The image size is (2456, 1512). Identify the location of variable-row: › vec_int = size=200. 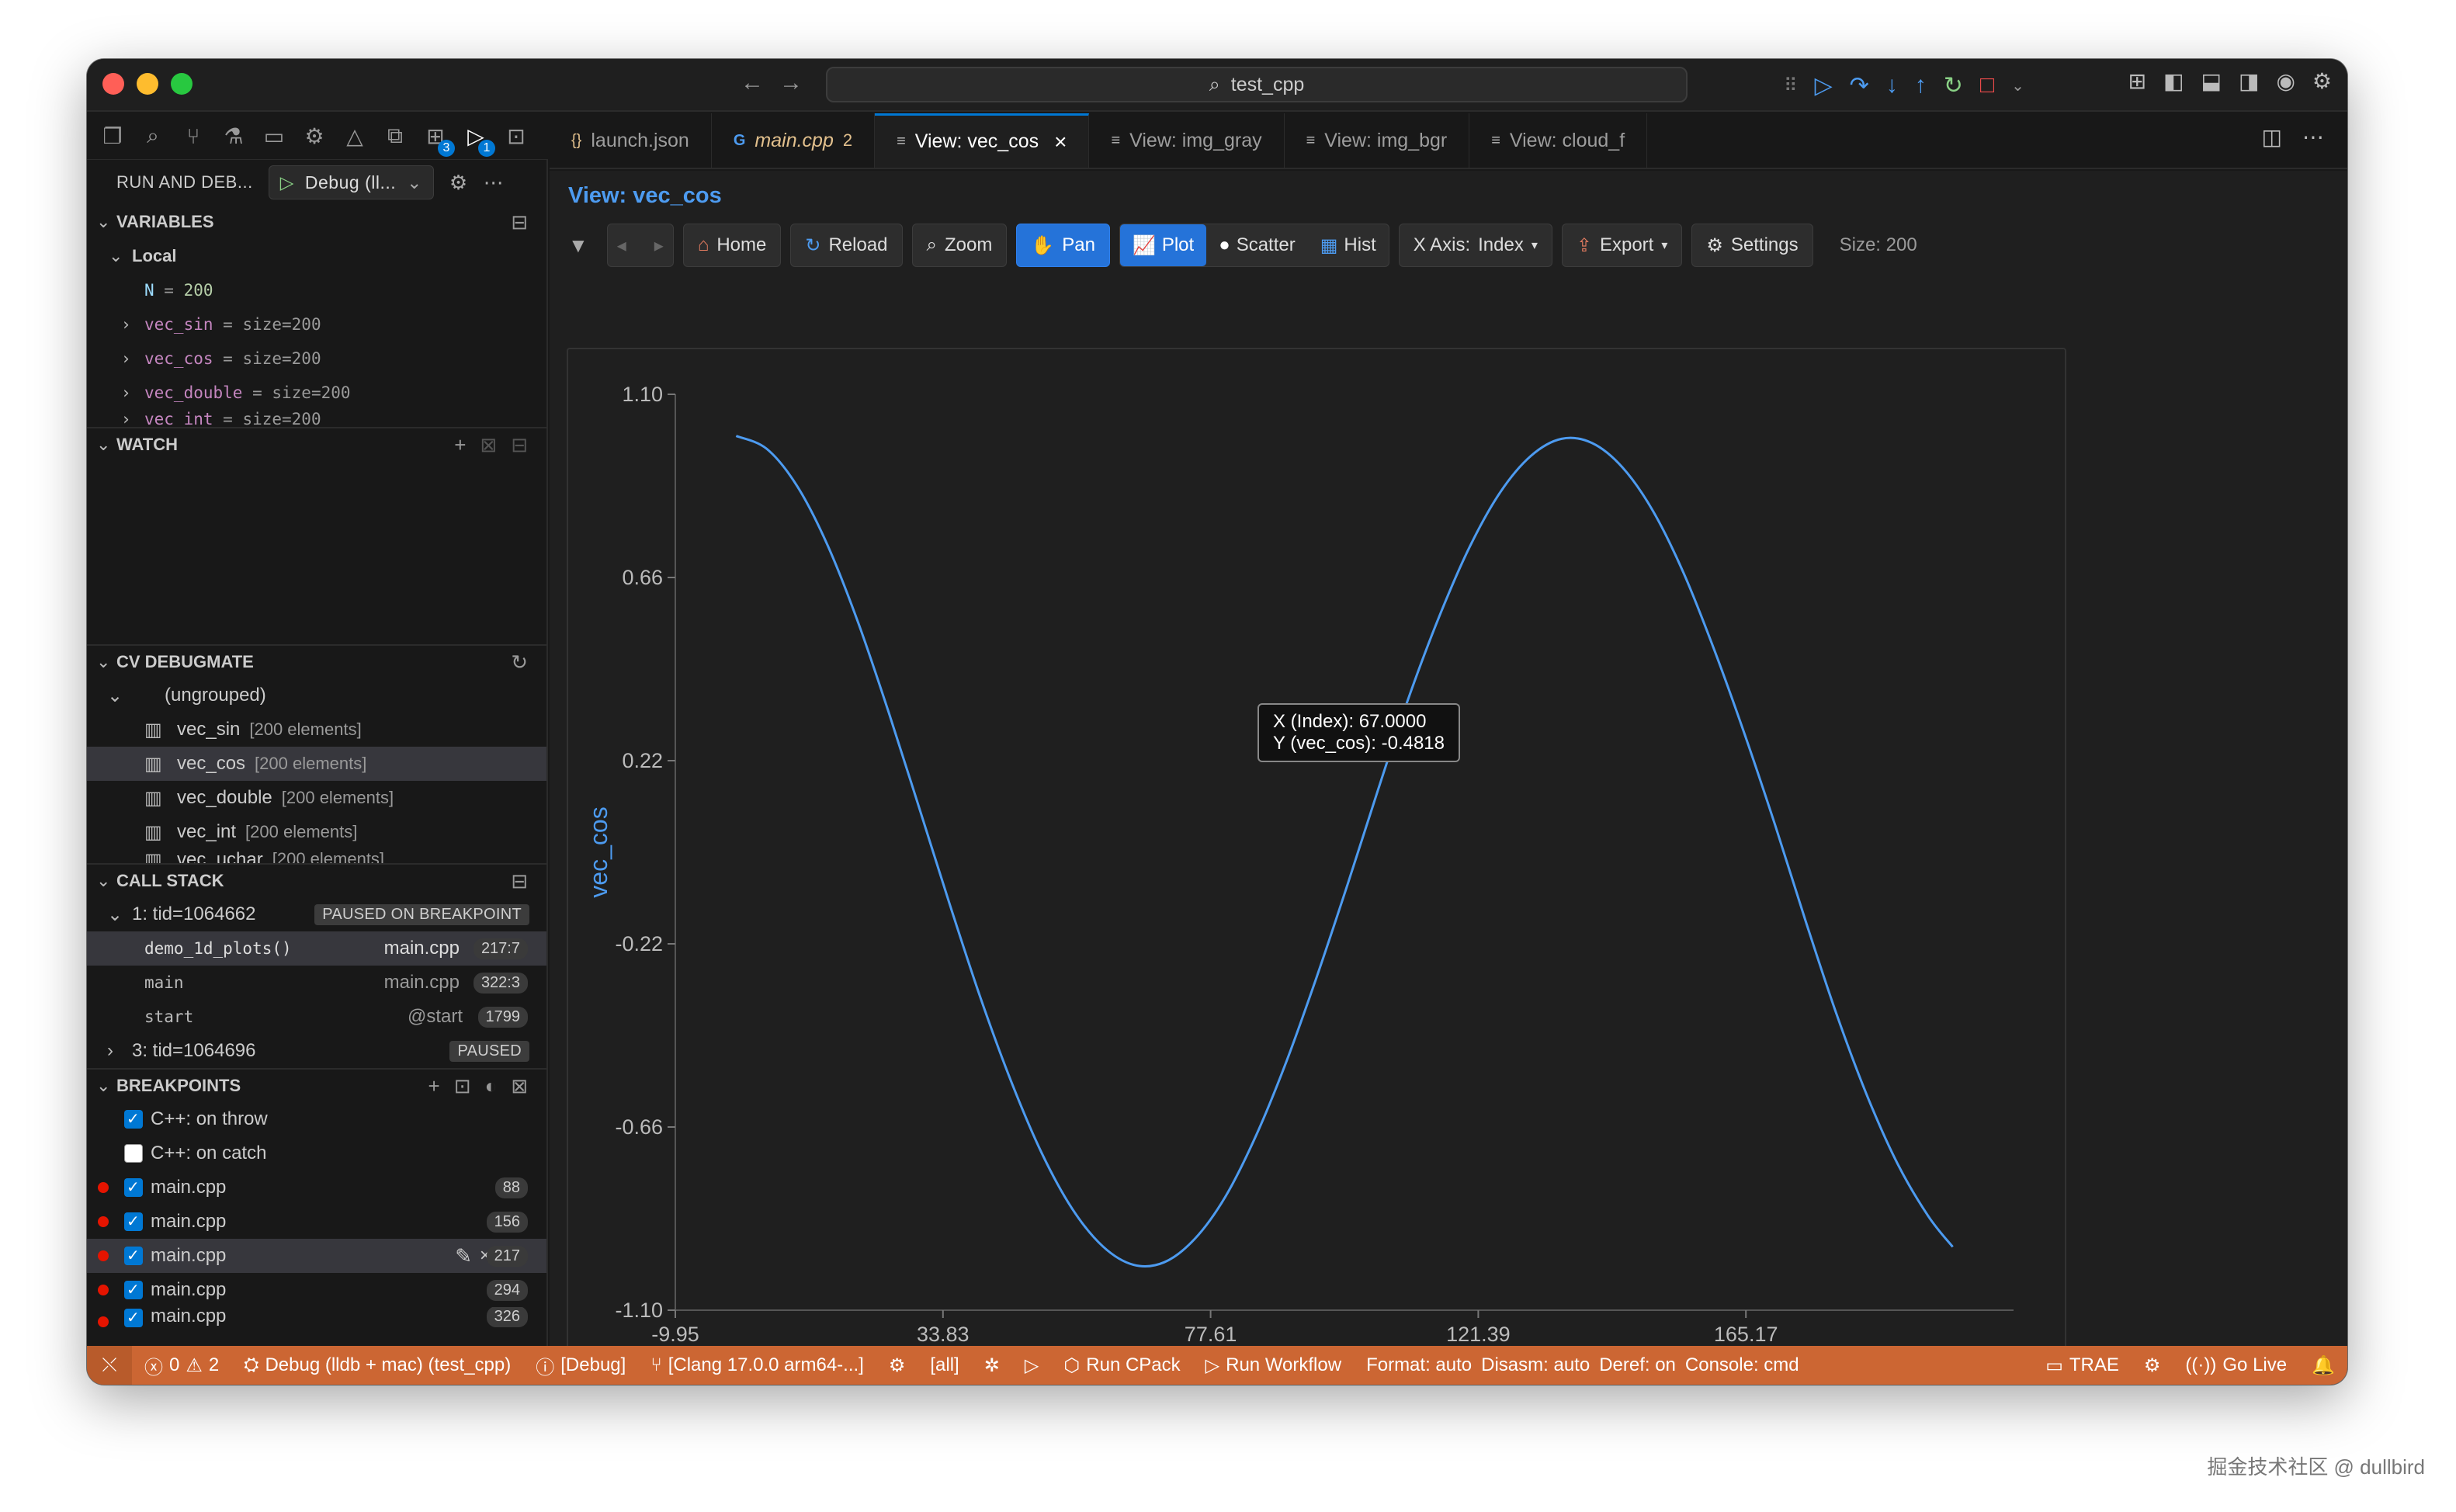
(316, 418).